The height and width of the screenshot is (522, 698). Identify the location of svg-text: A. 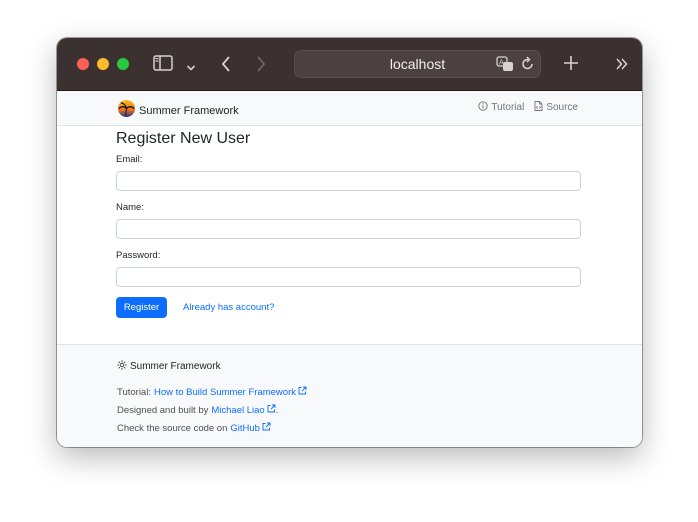
(501, 63).